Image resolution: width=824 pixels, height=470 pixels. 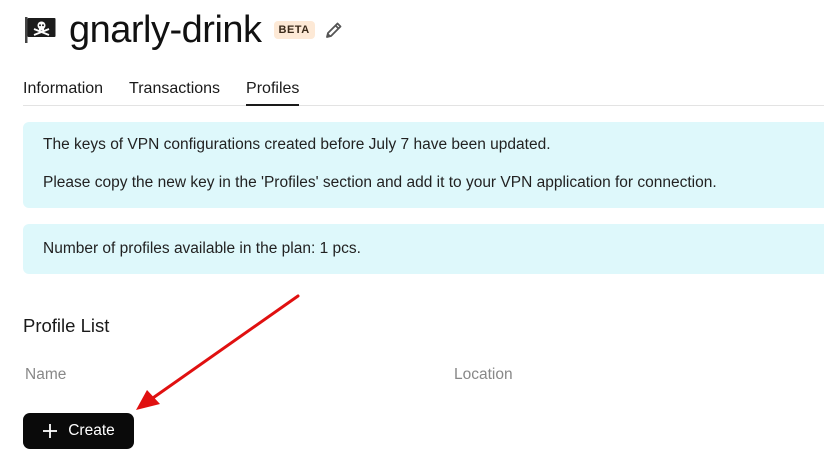 What do you see at coordinates (40, 30) in the screenshot?
I see `pirate-flag-icon` at bounding box center [40, 30].